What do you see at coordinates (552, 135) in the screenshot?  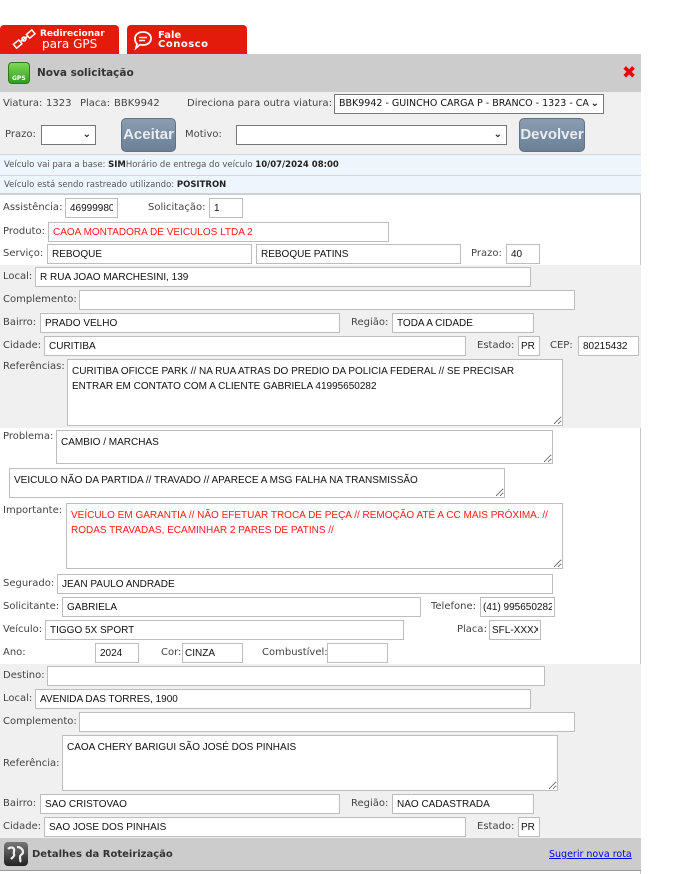 I see `devolver-button: Devolver` at bounding box center [552, 135].